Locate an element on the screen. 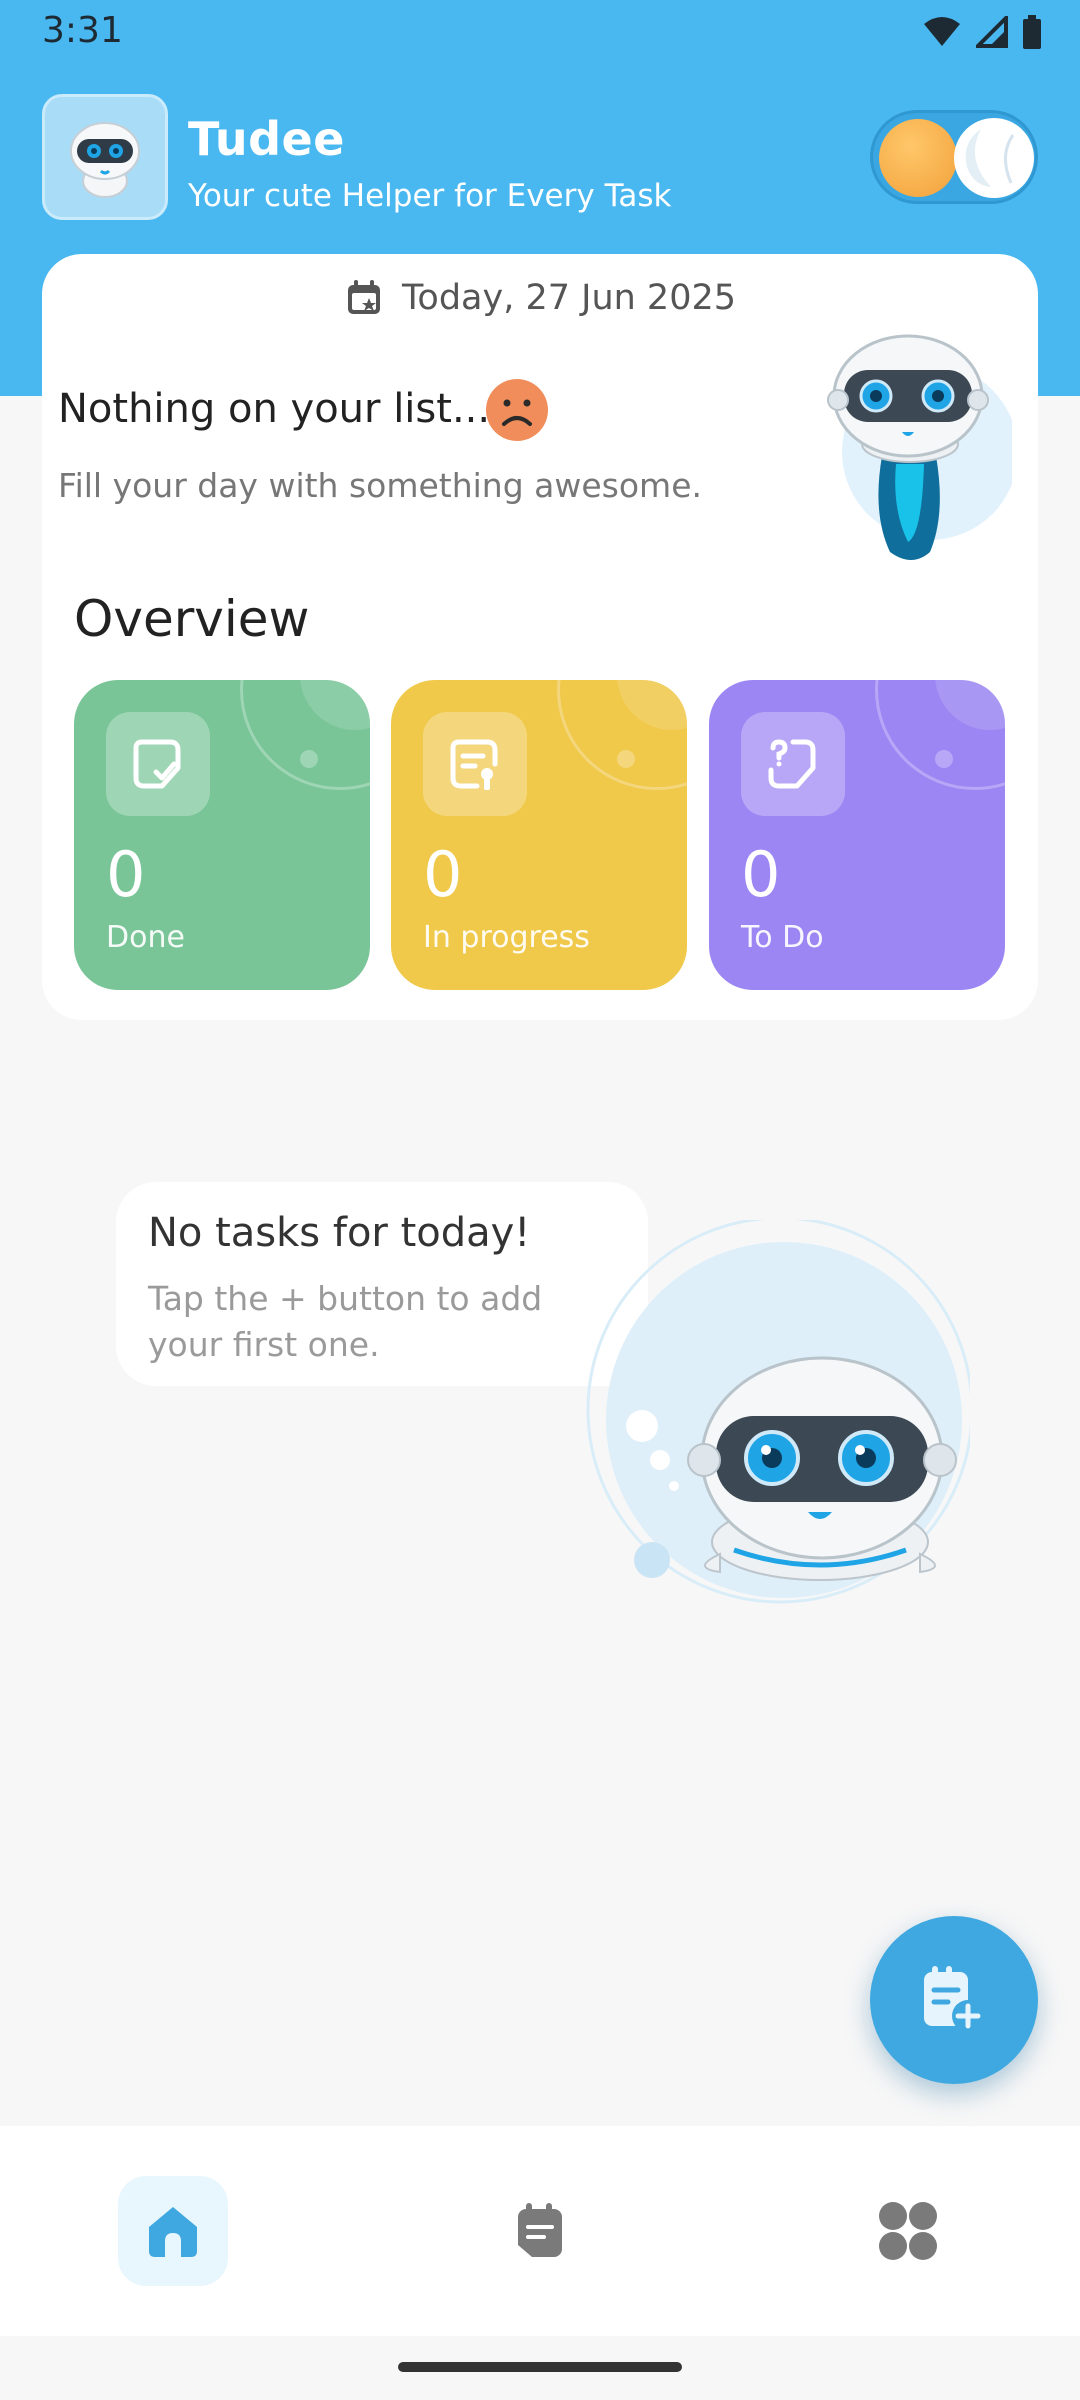 The height and width of the screenshot is (2400, 1080). add-task-button is located at coordinates (954, 2000).